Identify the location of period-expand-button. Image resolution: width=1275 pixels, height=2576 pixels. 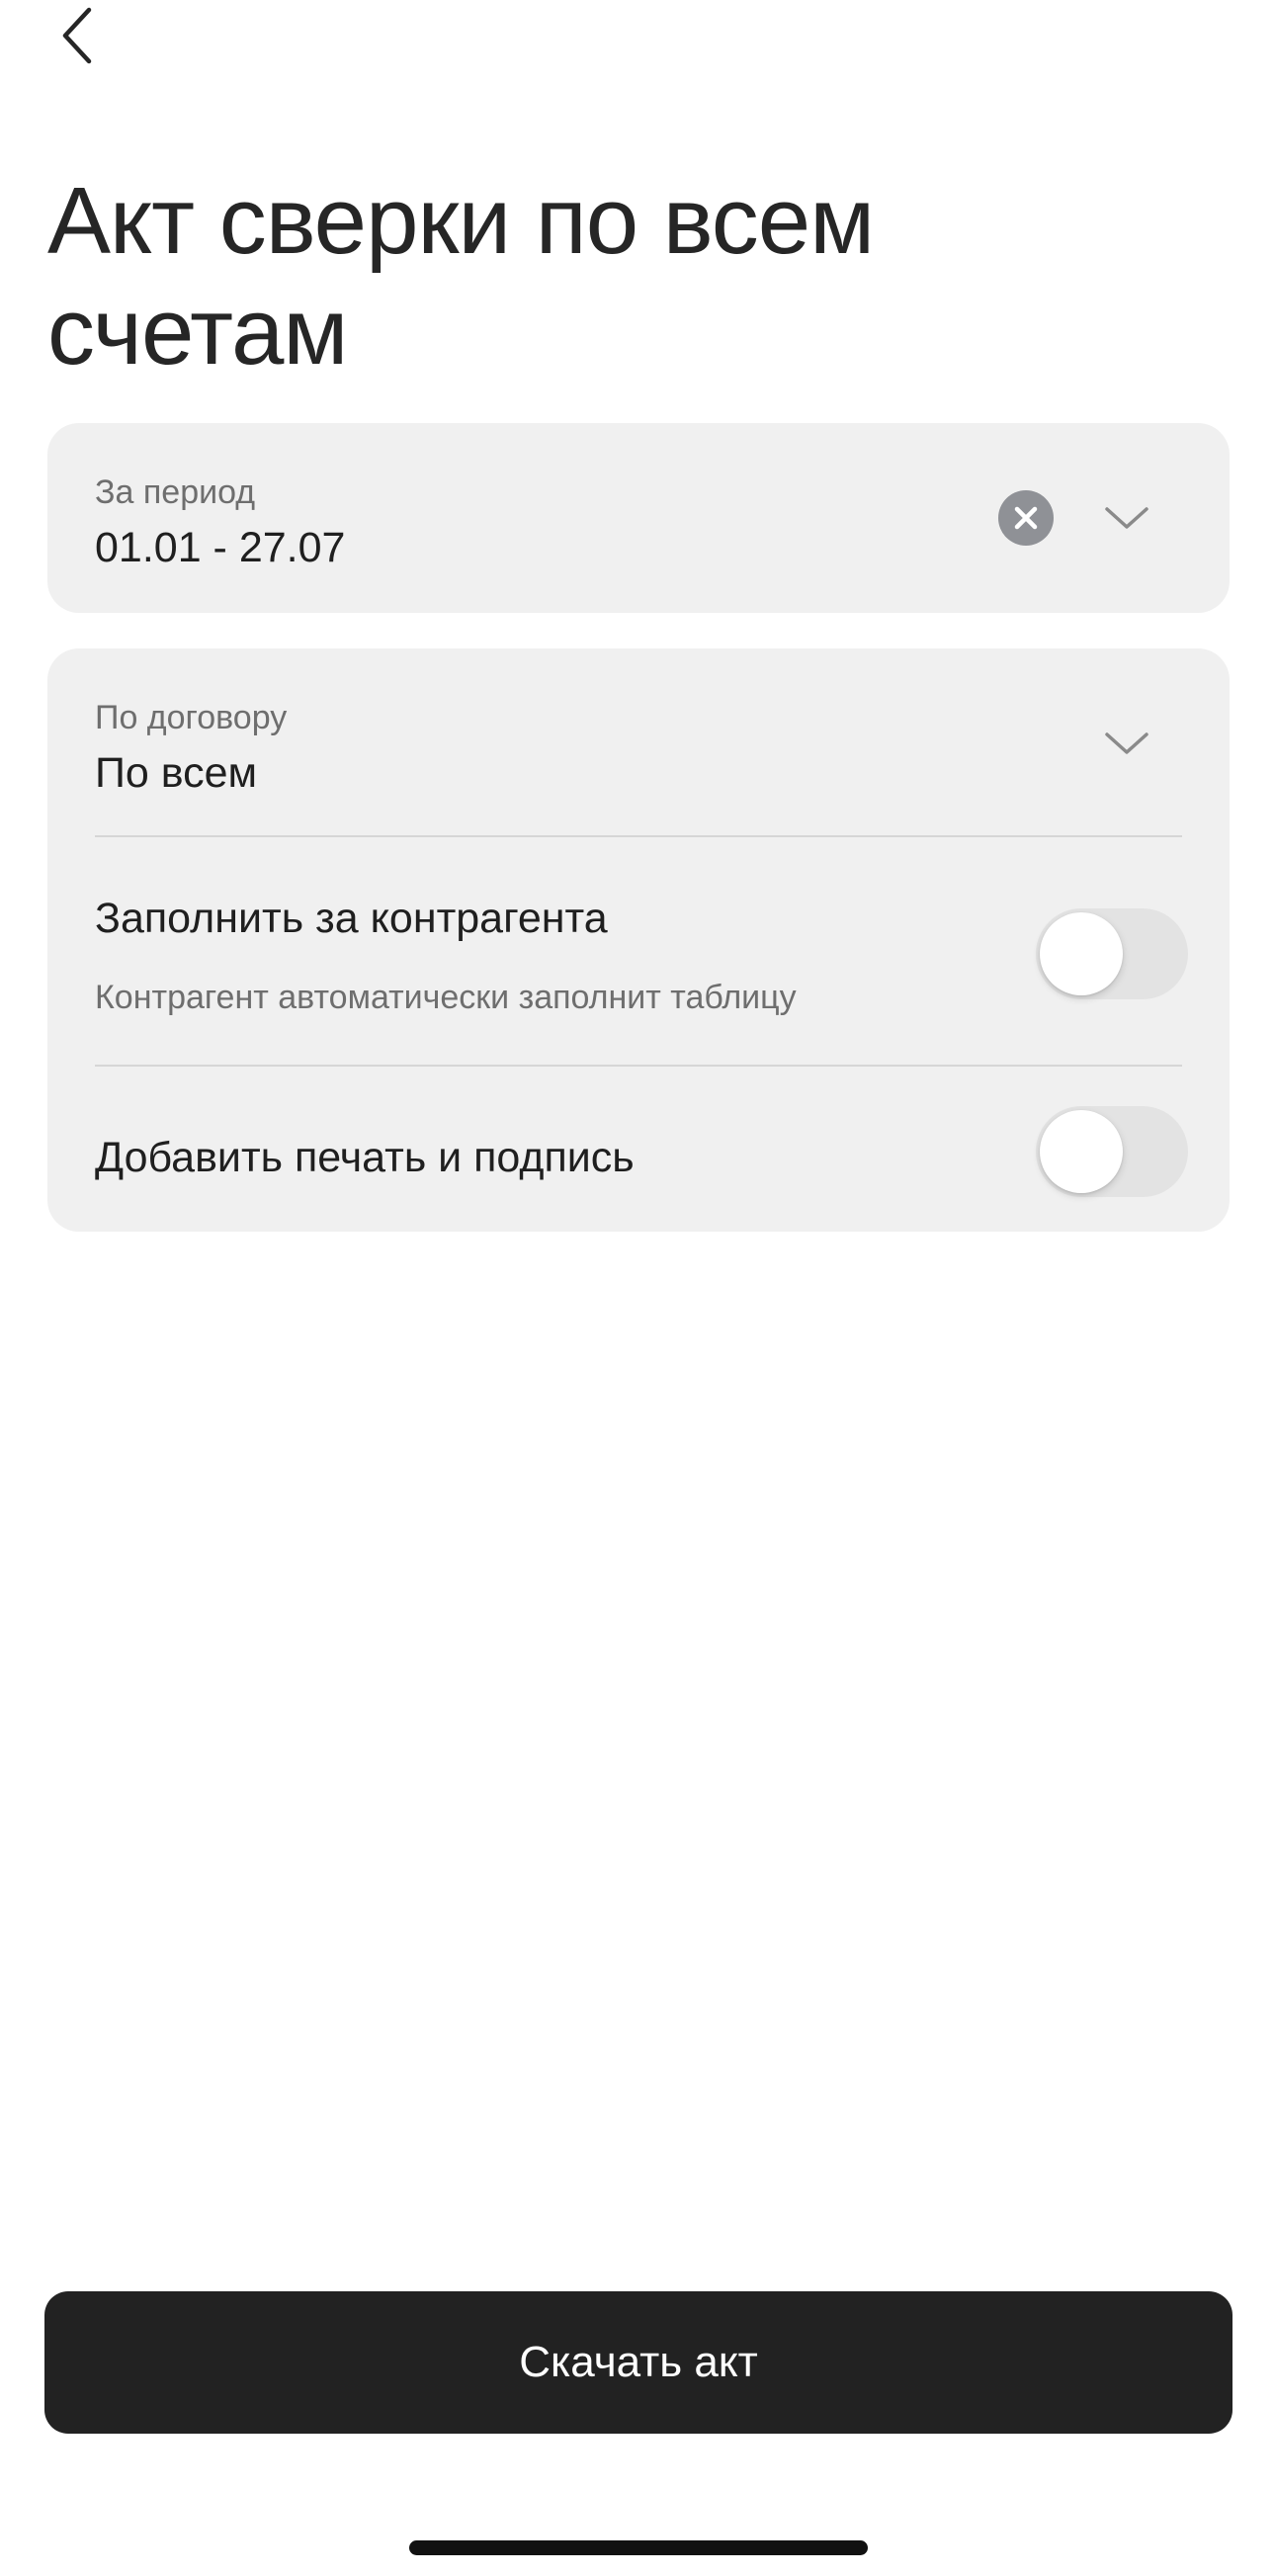
(1126, 518).